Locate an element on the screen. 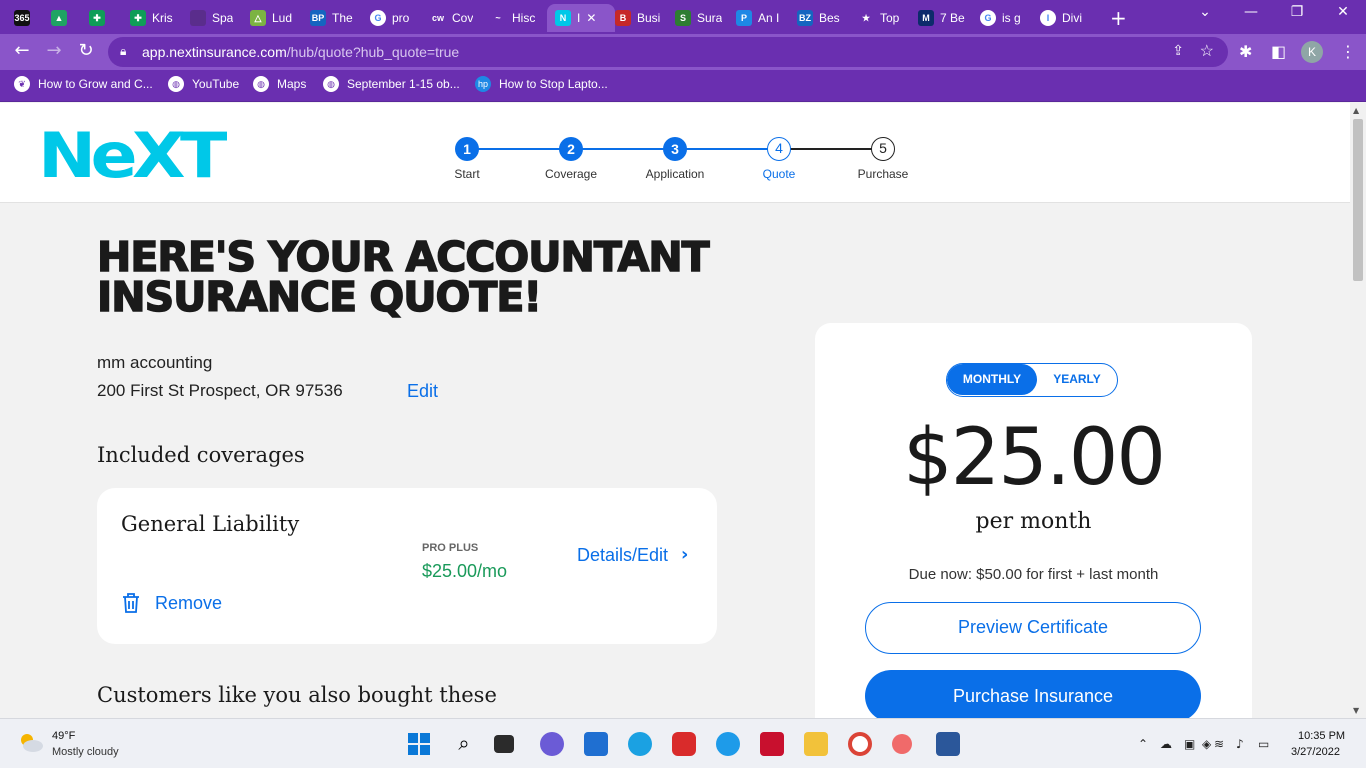 This screenshot has width=1366, height=768. yearly-toggle: YEARLY is located at coordinates (1077, 379).